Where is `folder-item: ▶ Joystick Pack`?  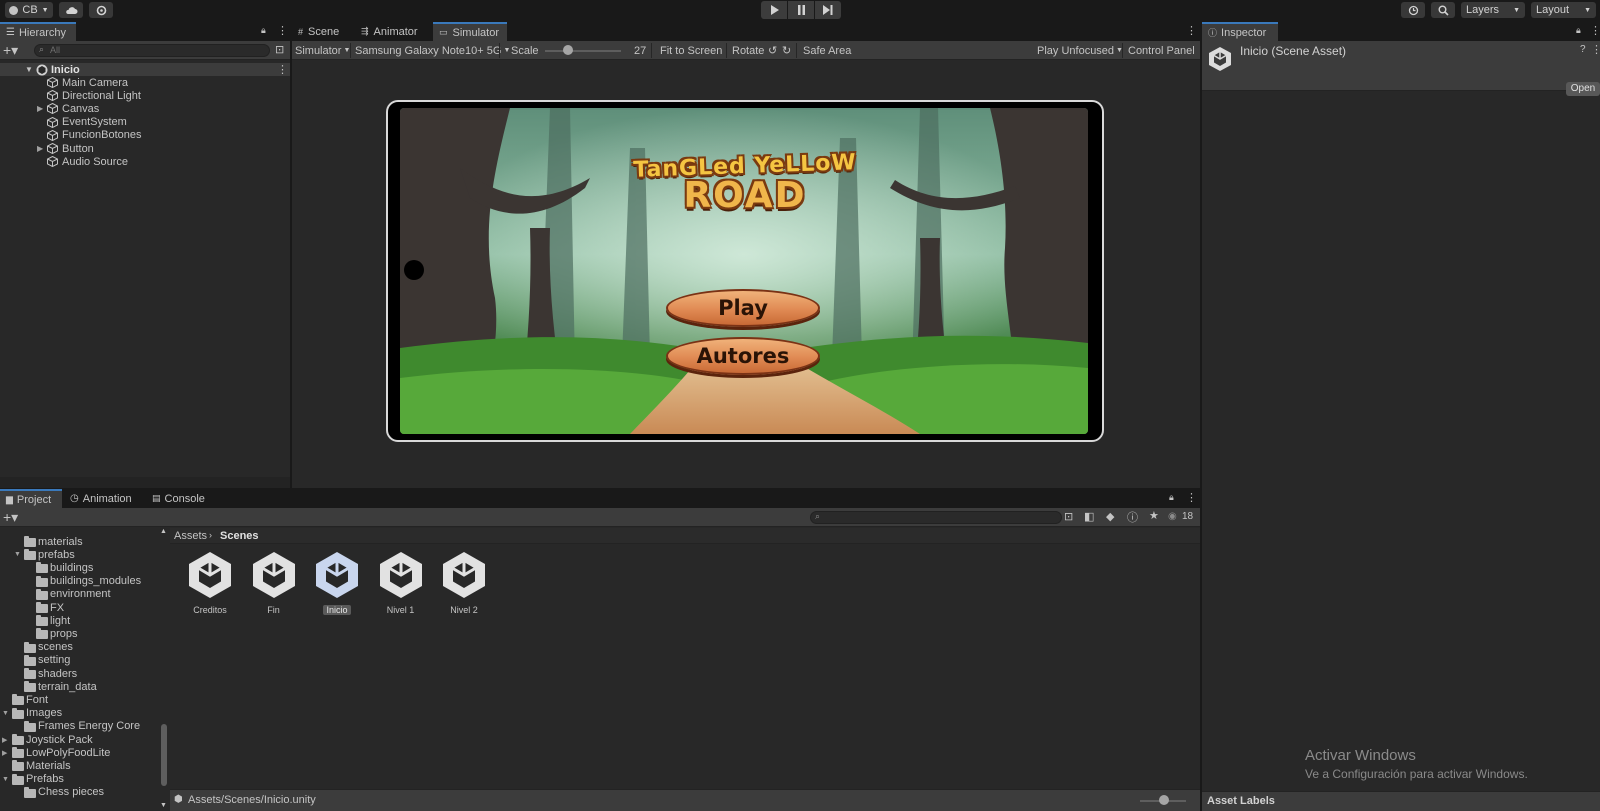
folder-item: ▶ Joystick Pack is located at coordinates (80, 739).